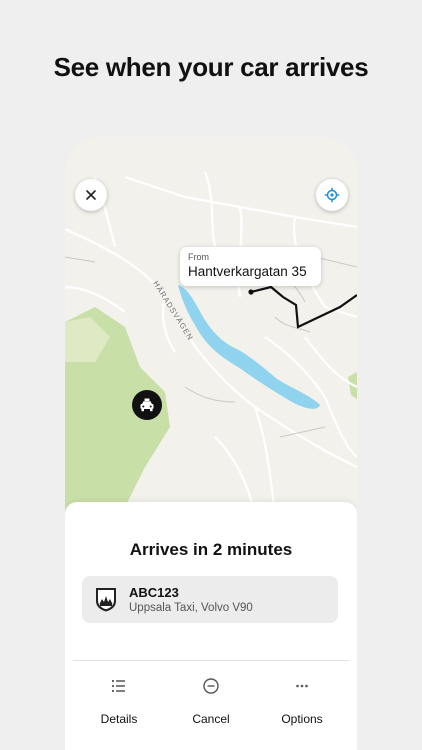  I want to click on headline: See when your car arrives, so click(211, 67).